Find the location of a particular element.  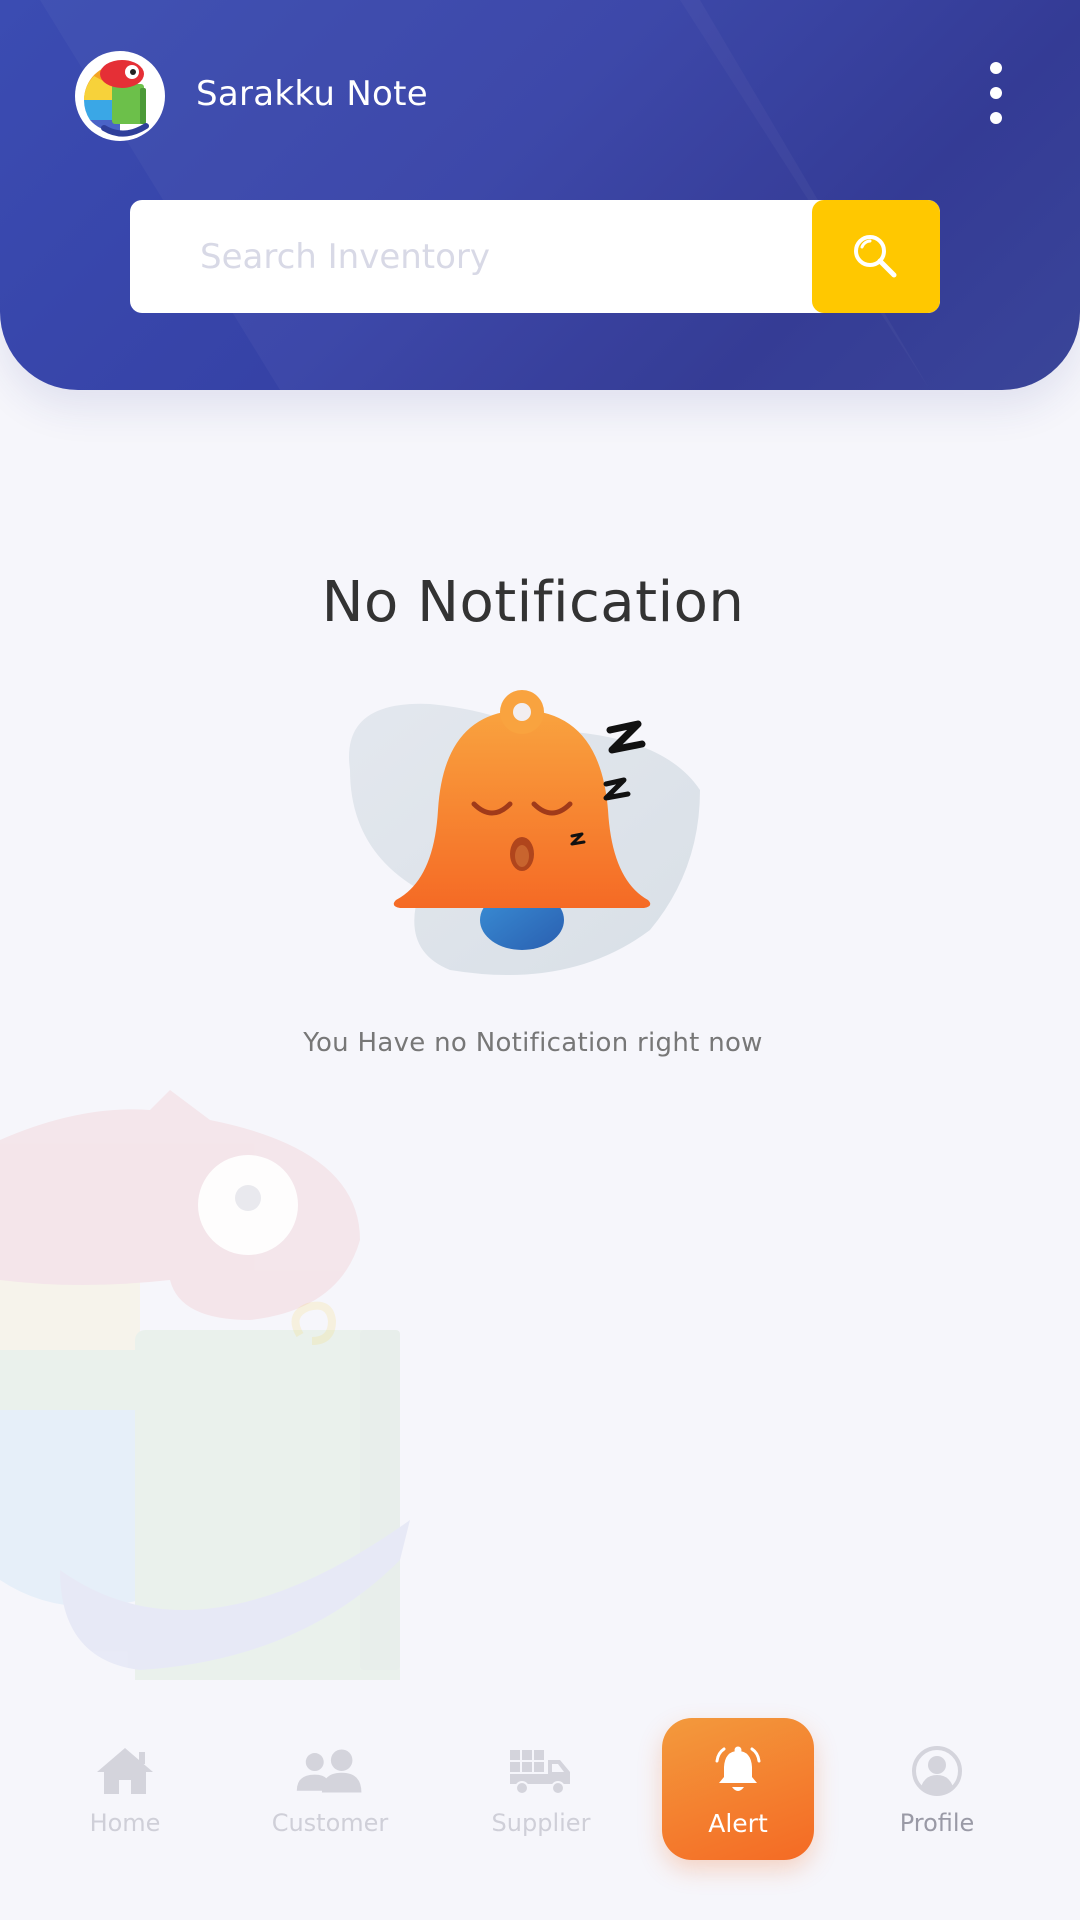

customer-icon is located at coordinates (329, 1771).